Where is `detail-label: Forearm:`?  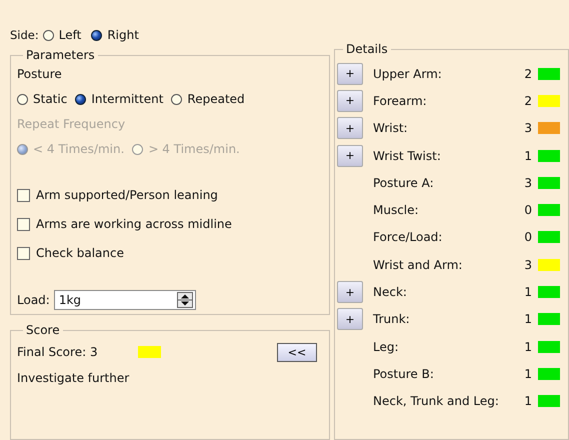
detail-label: Forearm: is located at coordinates (400, 101).